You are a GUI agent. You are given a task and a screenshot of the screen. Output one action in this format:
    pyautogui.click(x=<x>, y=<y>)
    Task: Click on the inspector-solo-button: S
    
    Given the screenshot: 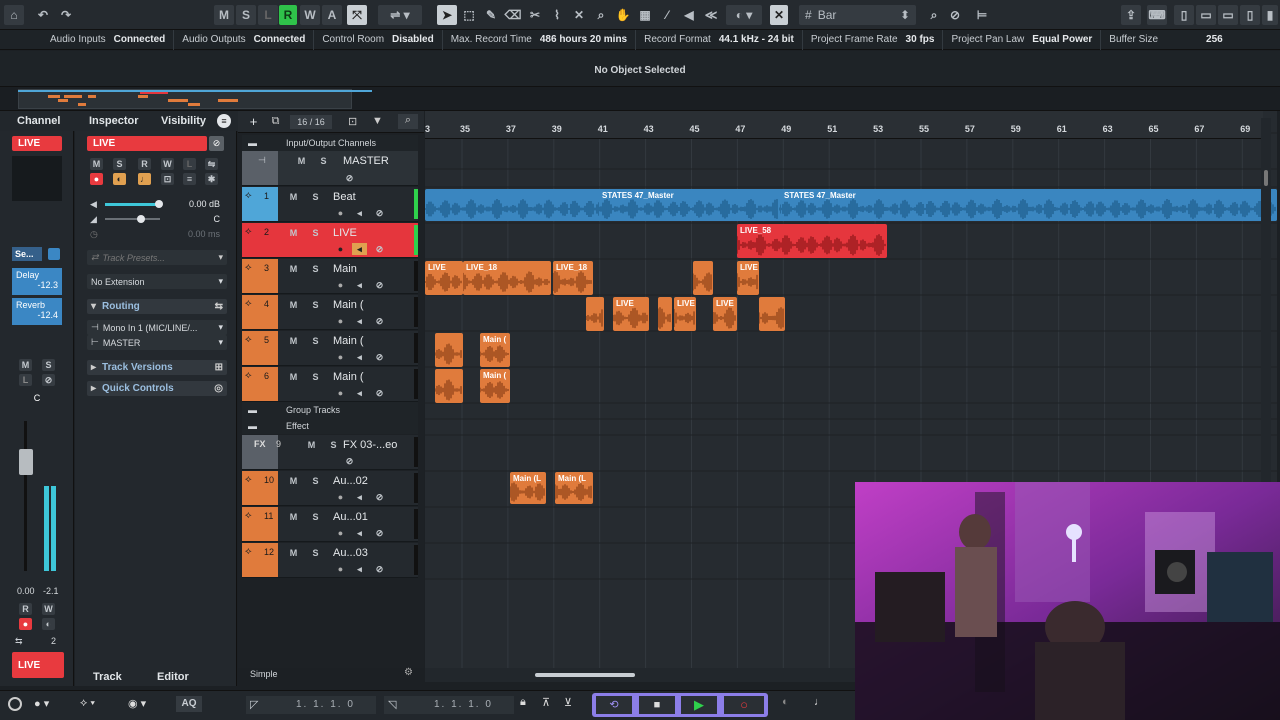 What is the action you would take?
    pyautogui.click(x=119, y=164)
    